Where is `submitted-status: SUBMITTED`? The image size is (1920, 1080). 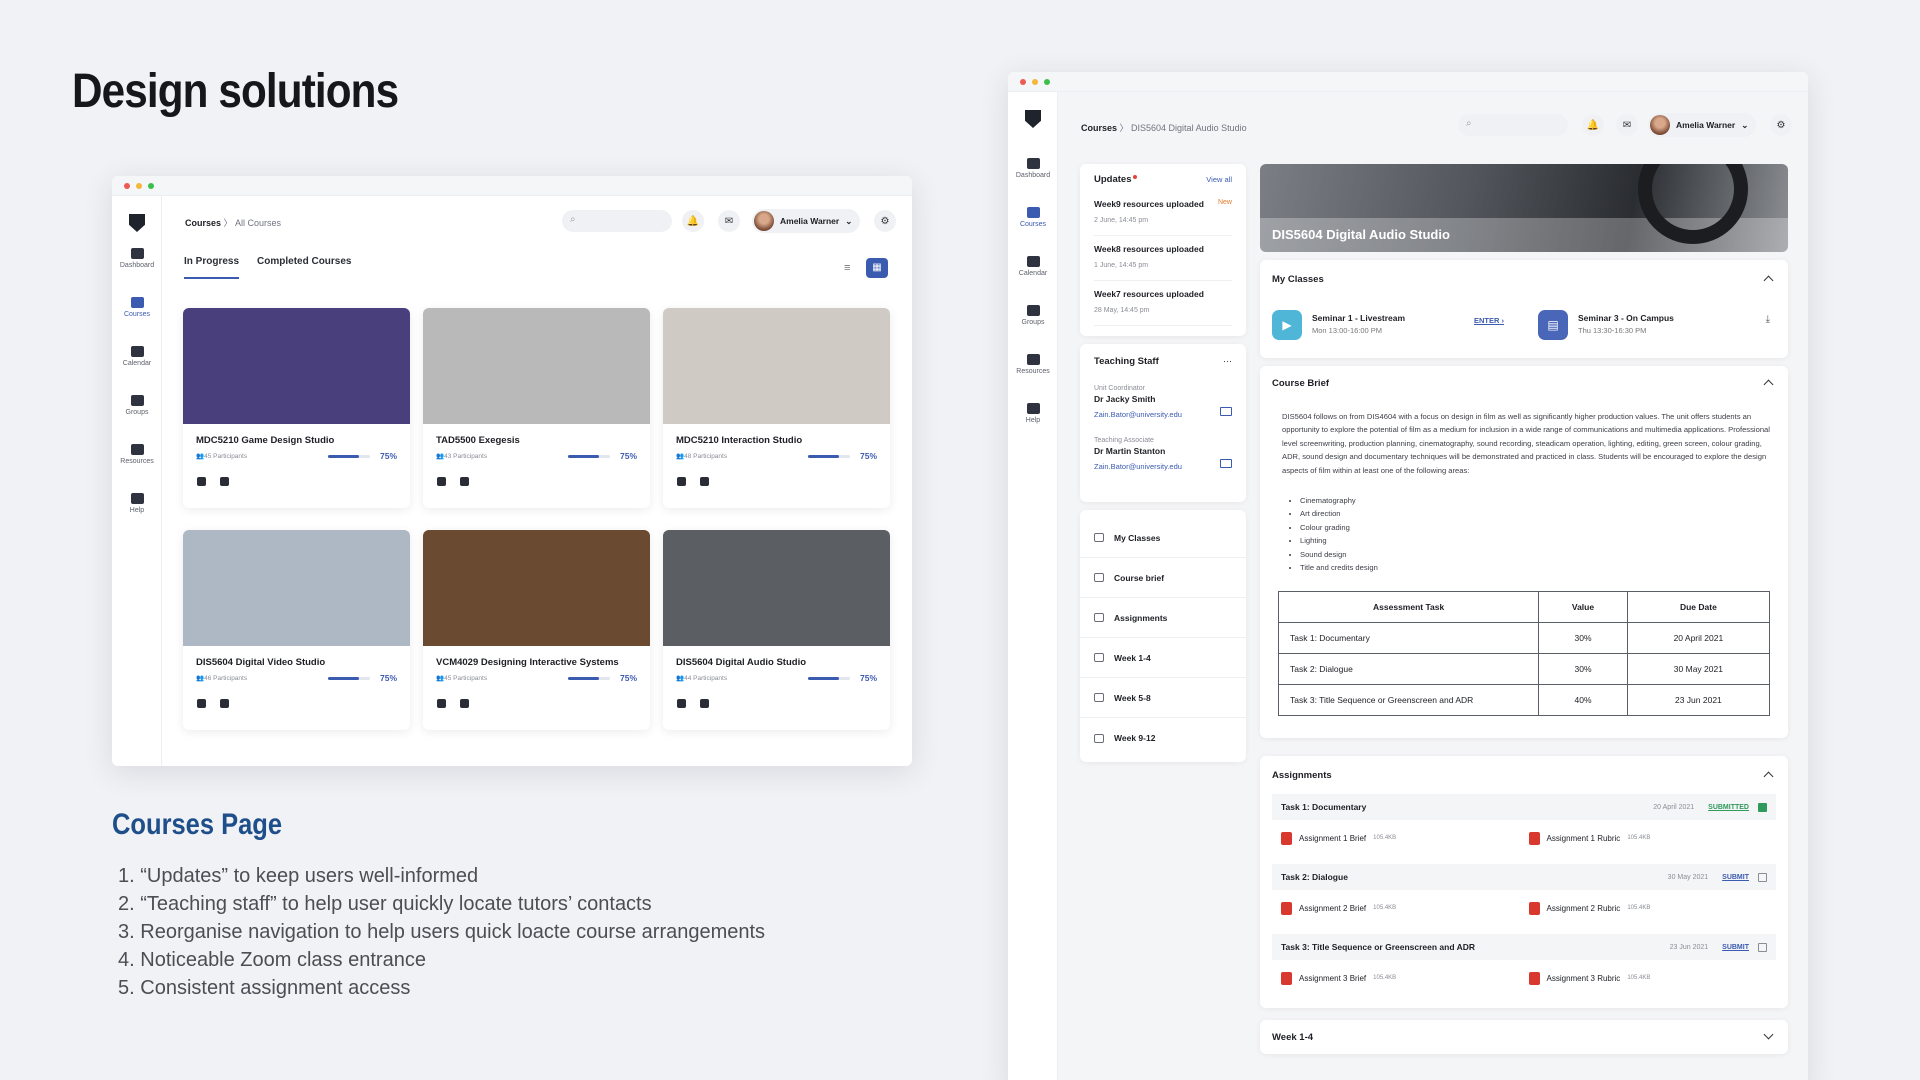 submitted-status: SUBMITTED is located at coordinates (1728, 807).